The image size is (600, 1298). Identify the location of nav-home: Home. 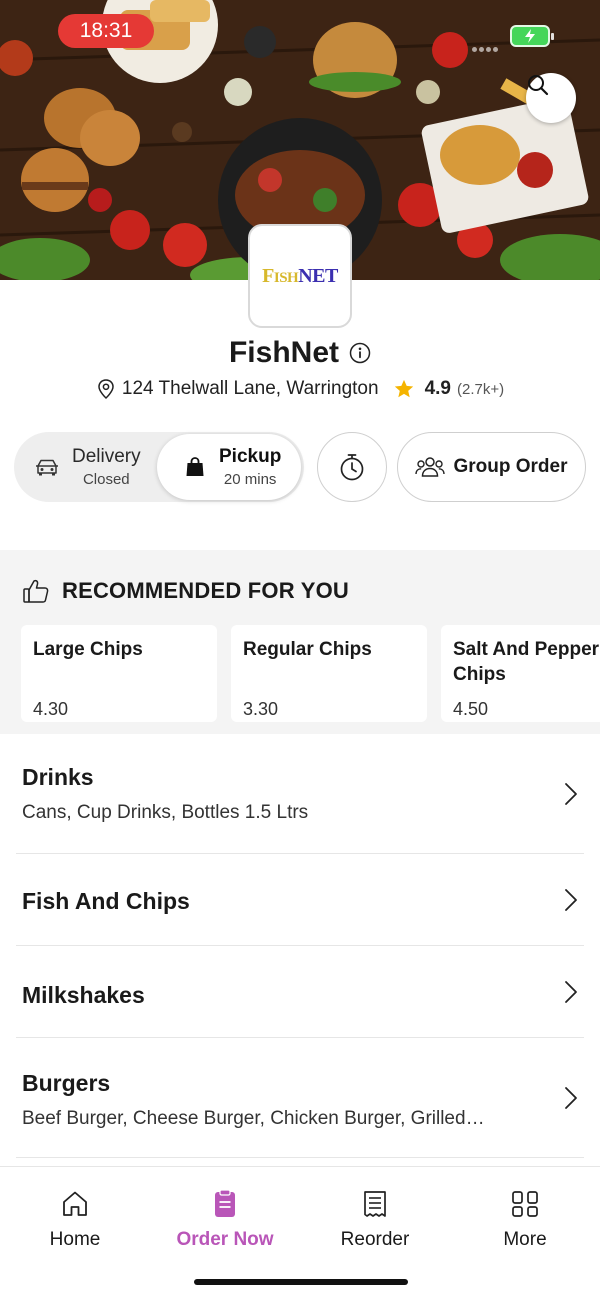
(75, 1220).